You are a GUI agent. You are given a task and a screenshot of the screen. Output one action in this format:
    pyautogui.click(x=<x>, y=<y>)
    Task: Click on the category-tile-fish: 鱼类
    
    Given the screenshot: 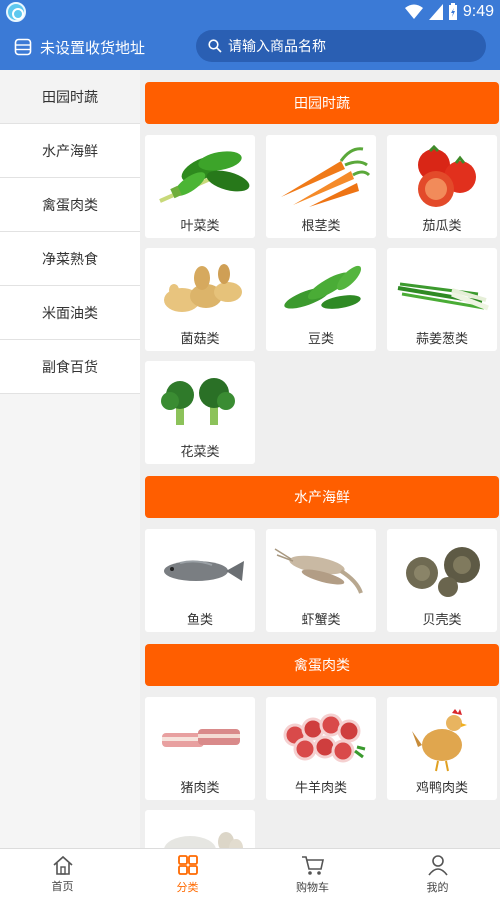 What is the action you would take?
    pyautogui.click(x=200, y=580)
    